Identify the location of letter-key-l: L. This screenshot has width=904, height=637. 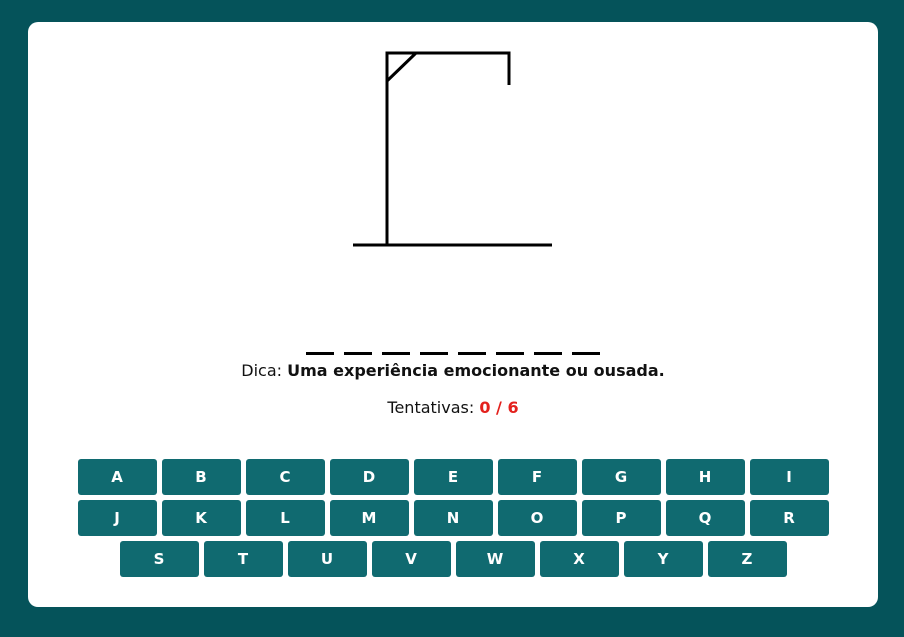
(285, 518).